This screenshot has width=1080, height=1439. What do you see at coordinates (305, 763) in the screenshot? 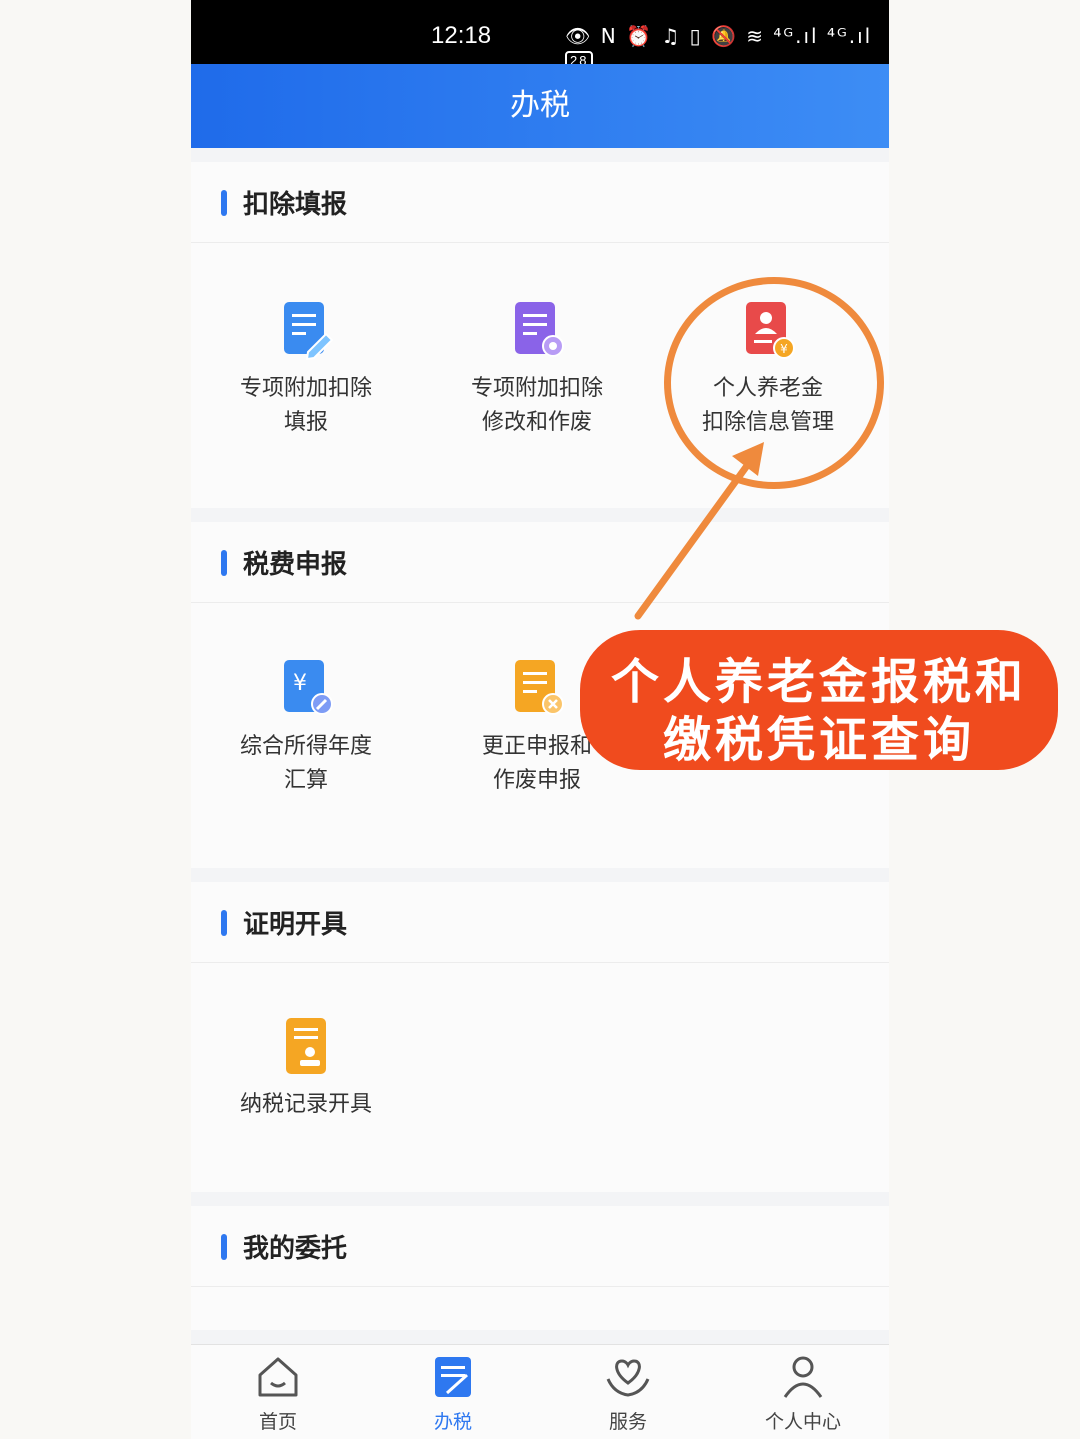
I see `tile-label: 综合所得年度 汇算` at bounding box center [305, 763].